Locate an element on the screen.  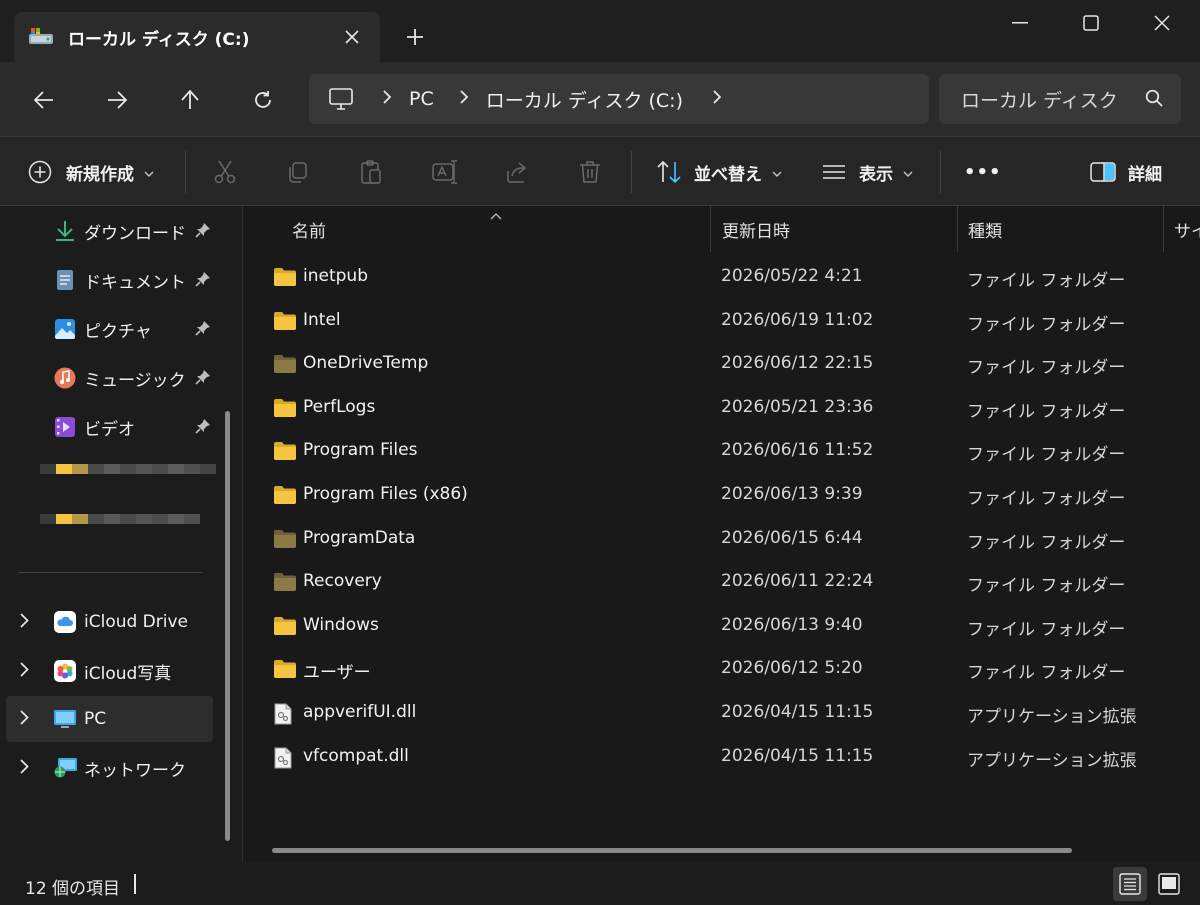
file-name: inetpub is located at coordinates (335, 276).